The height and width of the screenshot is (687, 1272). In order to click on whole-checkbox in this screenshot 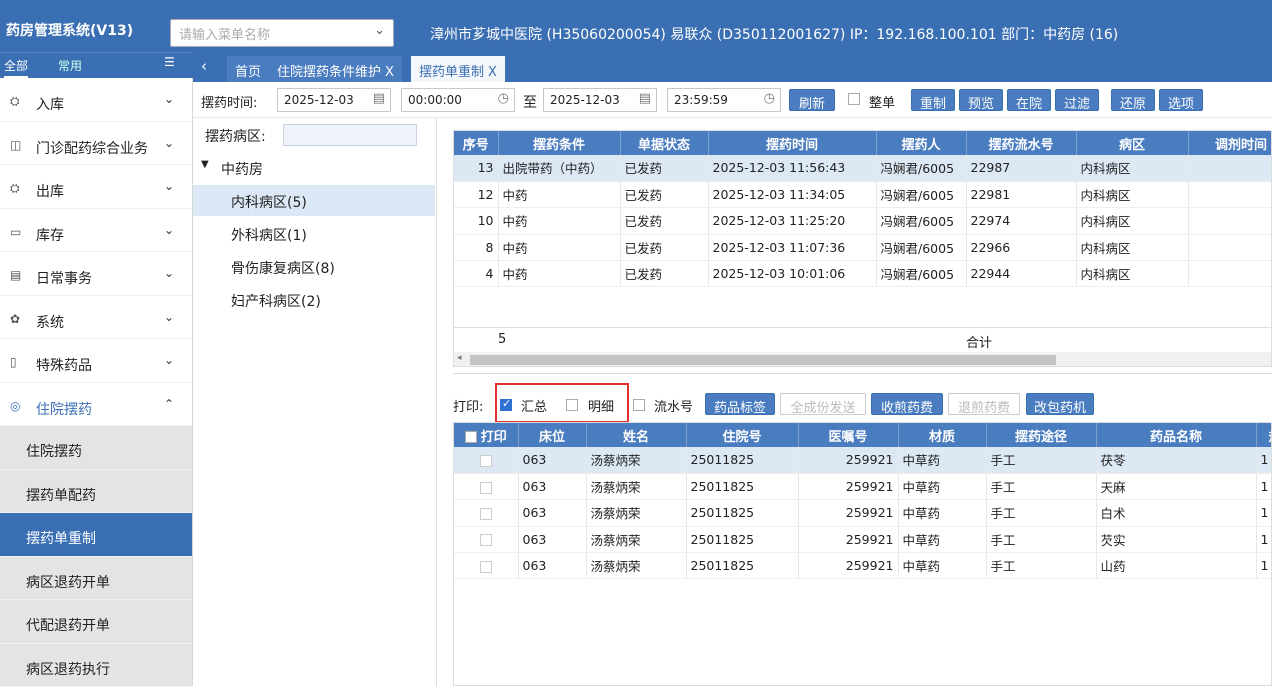, I will do `click(854, 98)`.